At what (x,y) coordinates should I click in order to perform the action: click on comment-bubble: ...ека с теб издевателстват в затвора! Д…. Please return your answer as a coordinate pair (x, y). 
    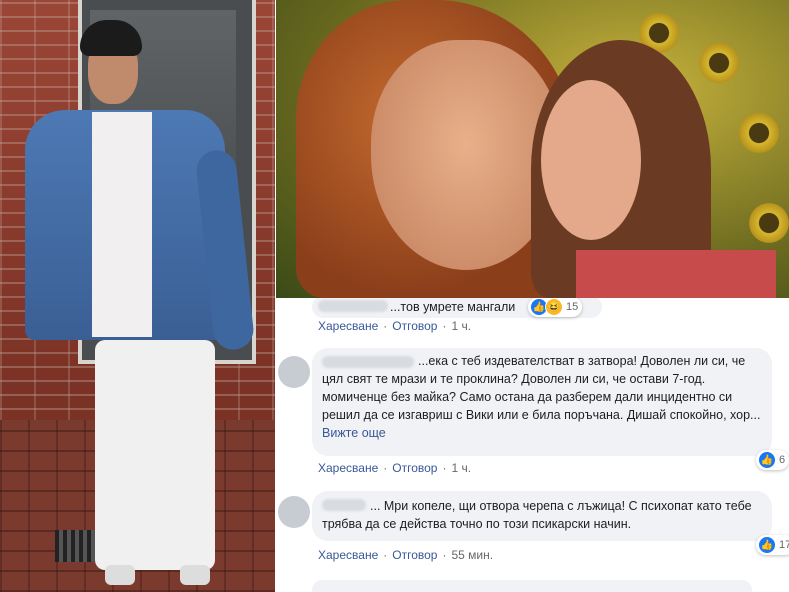
    Looking at the image, I should click on (542, 402).